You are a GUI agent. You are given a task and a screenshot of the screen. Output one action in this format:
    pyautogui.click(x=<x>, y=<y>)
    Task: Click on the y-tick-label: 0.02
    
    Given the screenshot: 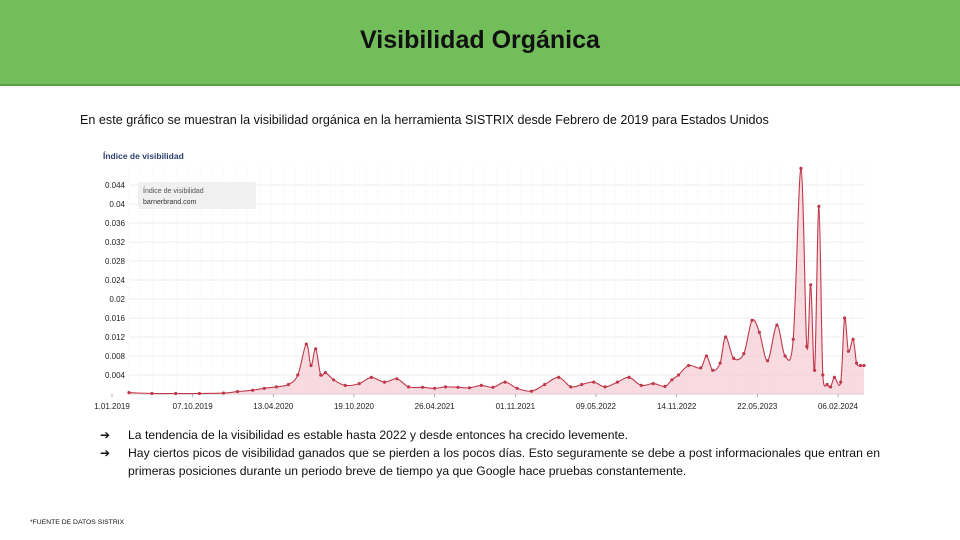 What is the action you would take?
    pyautogui.click(x=117, y=299)
    